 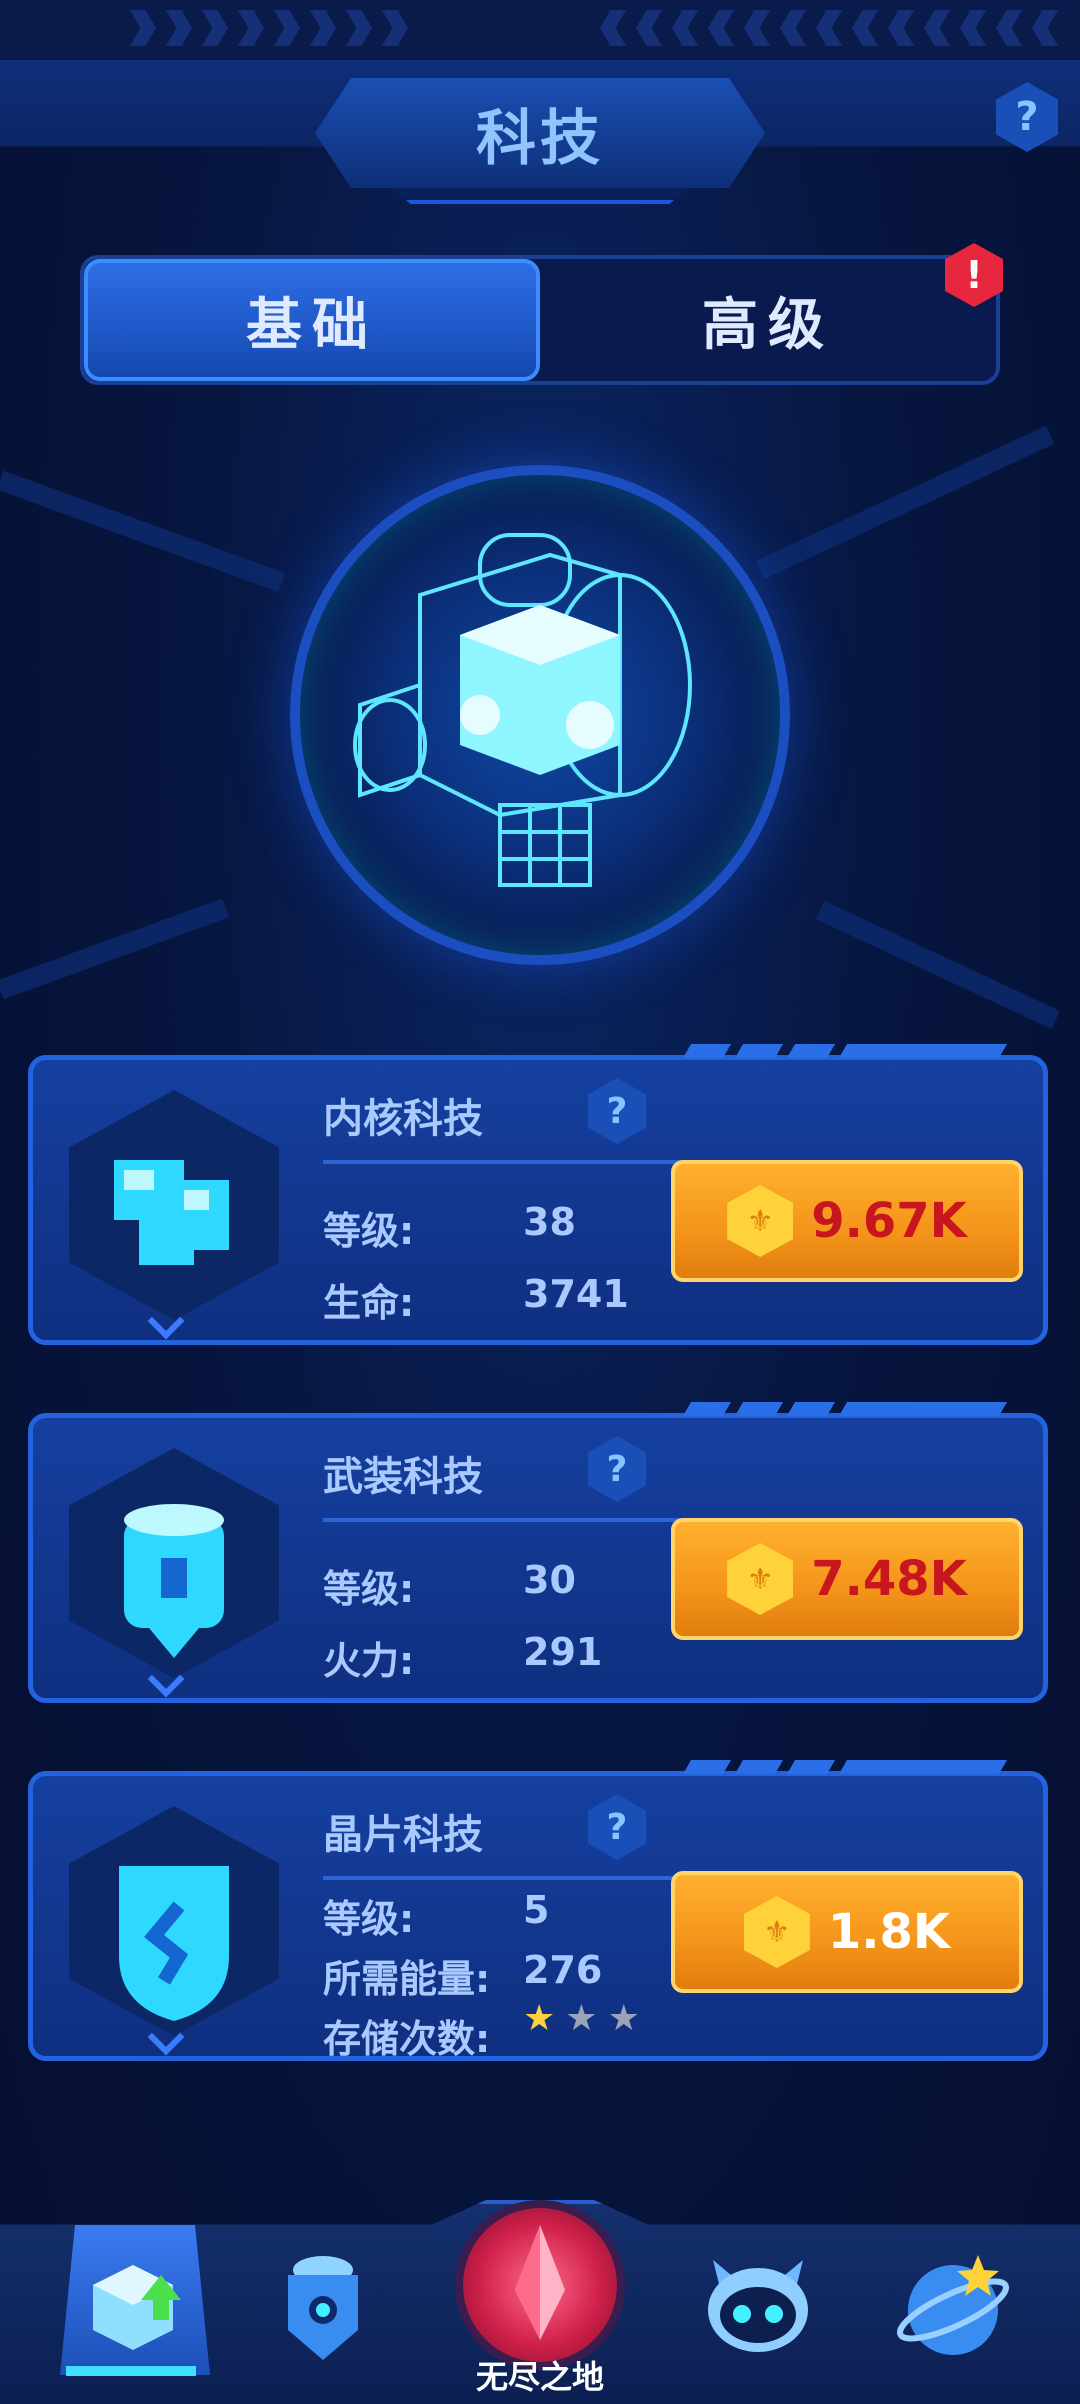 What do you see at coordinates (538, 1194) in the screenshot?
I see `tech-card-core: 内核科技 ? 等级: 38 生命: 3741 ⚜ 9.67K` at bounding box center [538, 1194].